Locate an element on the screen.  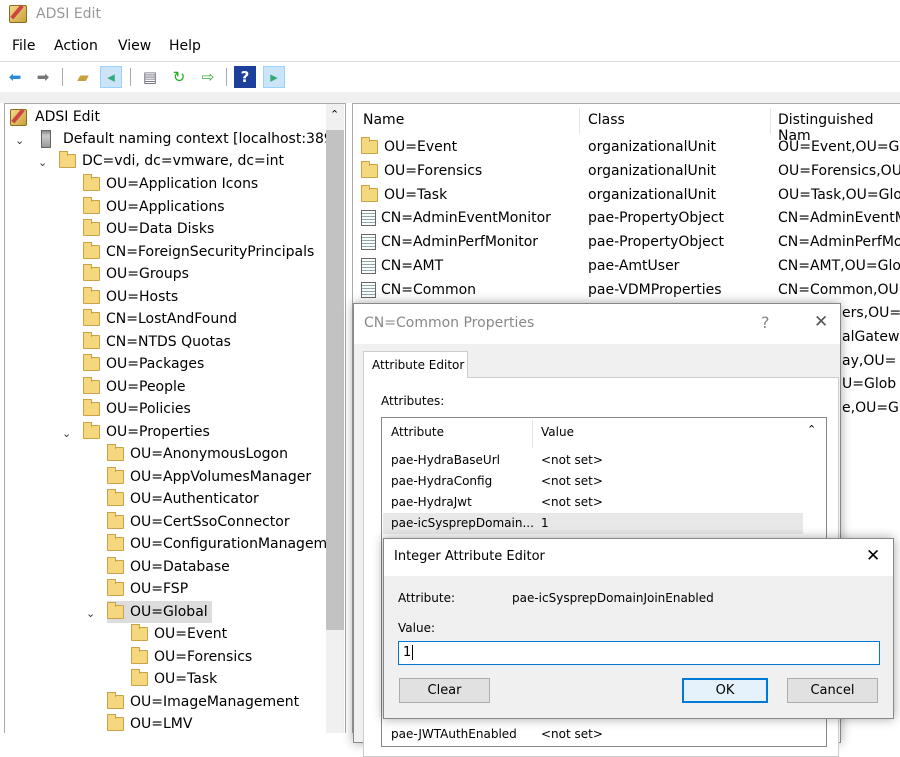
list-row: OU=Forensics is located at coordinates (421, 169).